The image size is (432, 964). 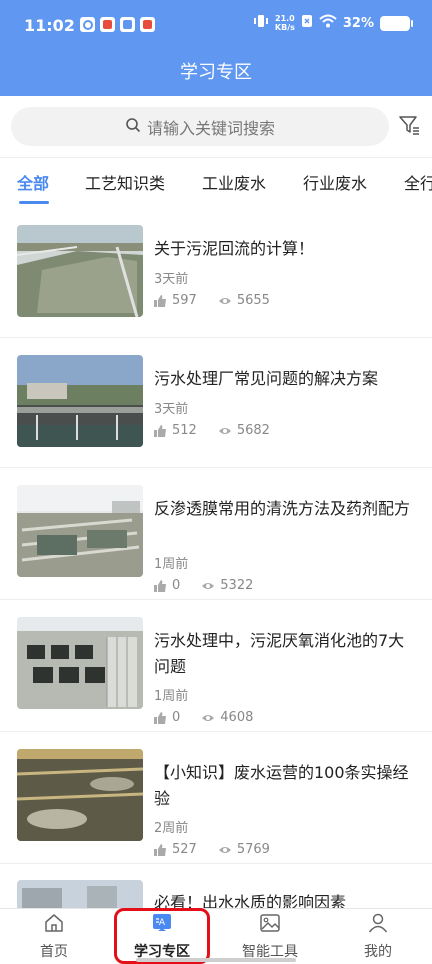 I want to click on wifi-icon, so click(x=328, y=23).